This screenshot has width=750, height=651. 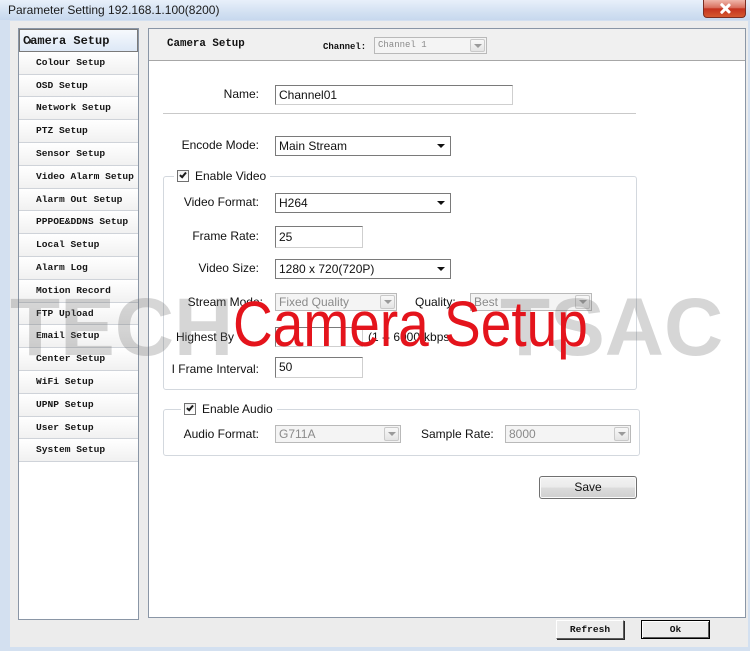 I want to click on panel-header: Camera Setup Channel: Channel 1, so click(x=447, y=45).